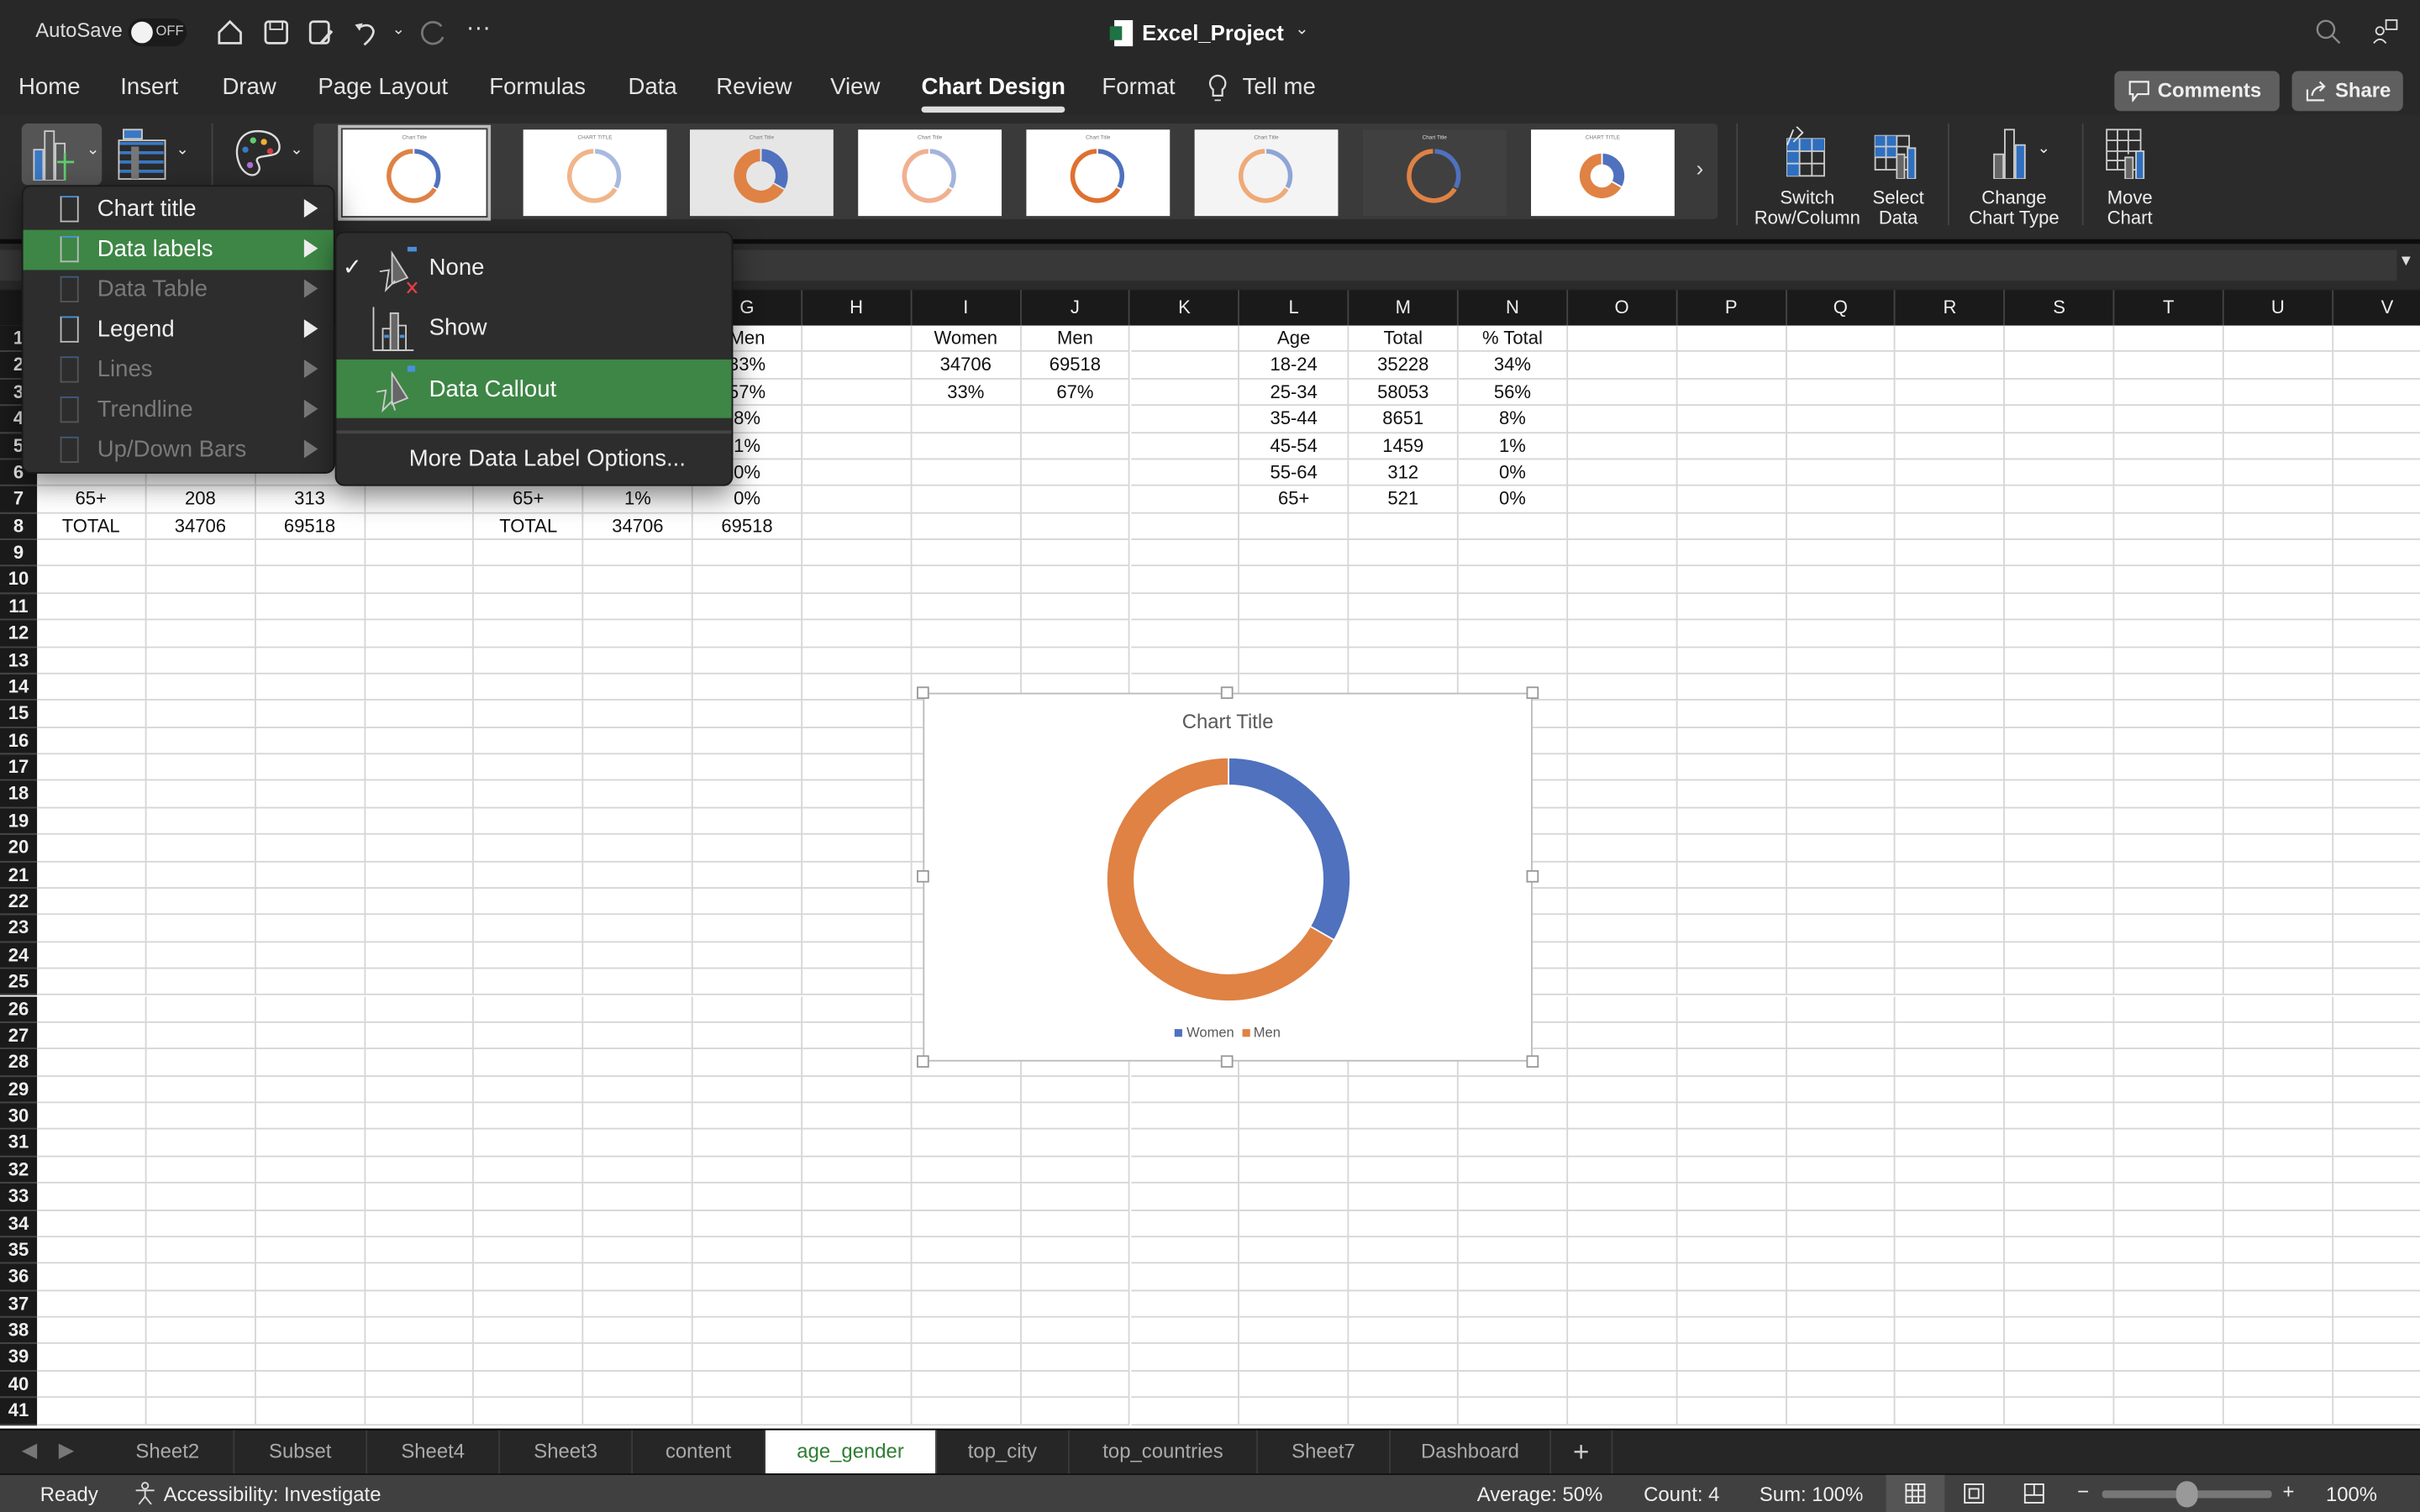  Describe the element at coordinates (1732, 741) in the screenshot. I see `cell-P16` at that location.